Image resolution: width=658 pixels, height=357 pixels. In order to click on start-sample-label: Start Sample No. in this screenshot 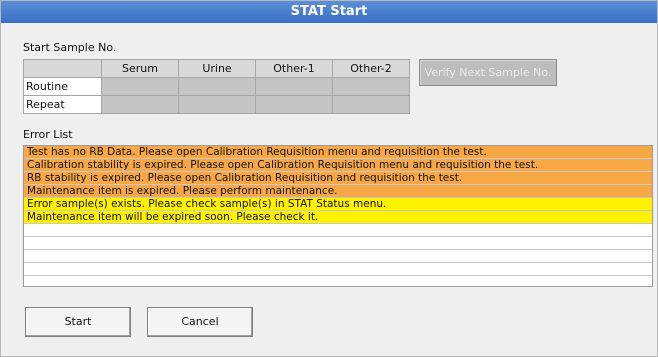, I will do `click(70, 47)`.